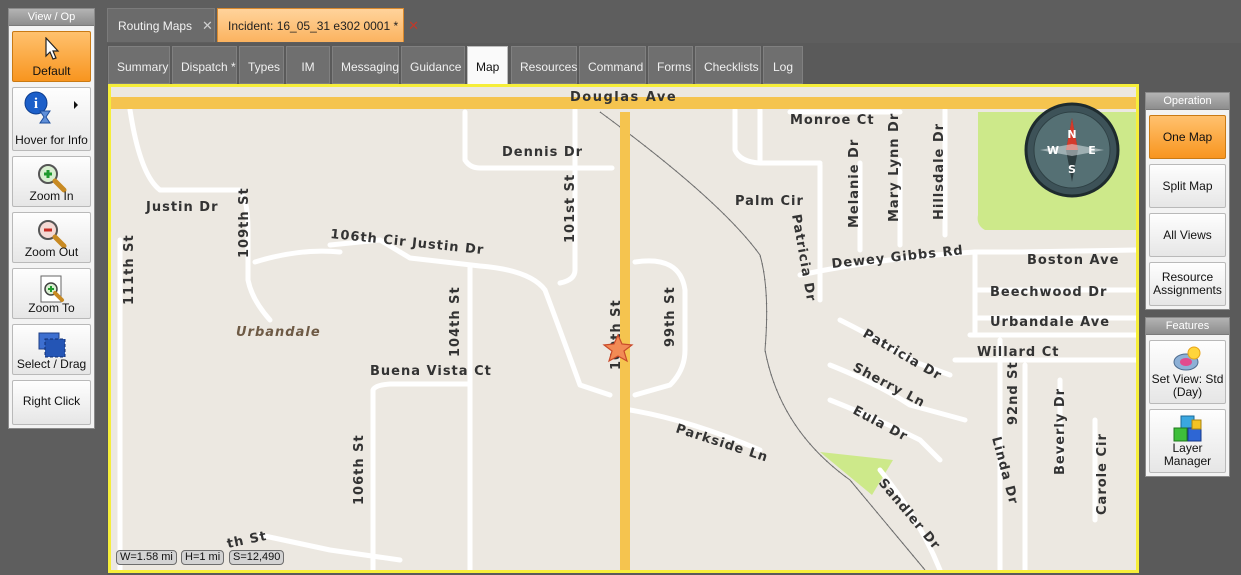  I want to click on all-views-label: All Views, so click(1187, 234).